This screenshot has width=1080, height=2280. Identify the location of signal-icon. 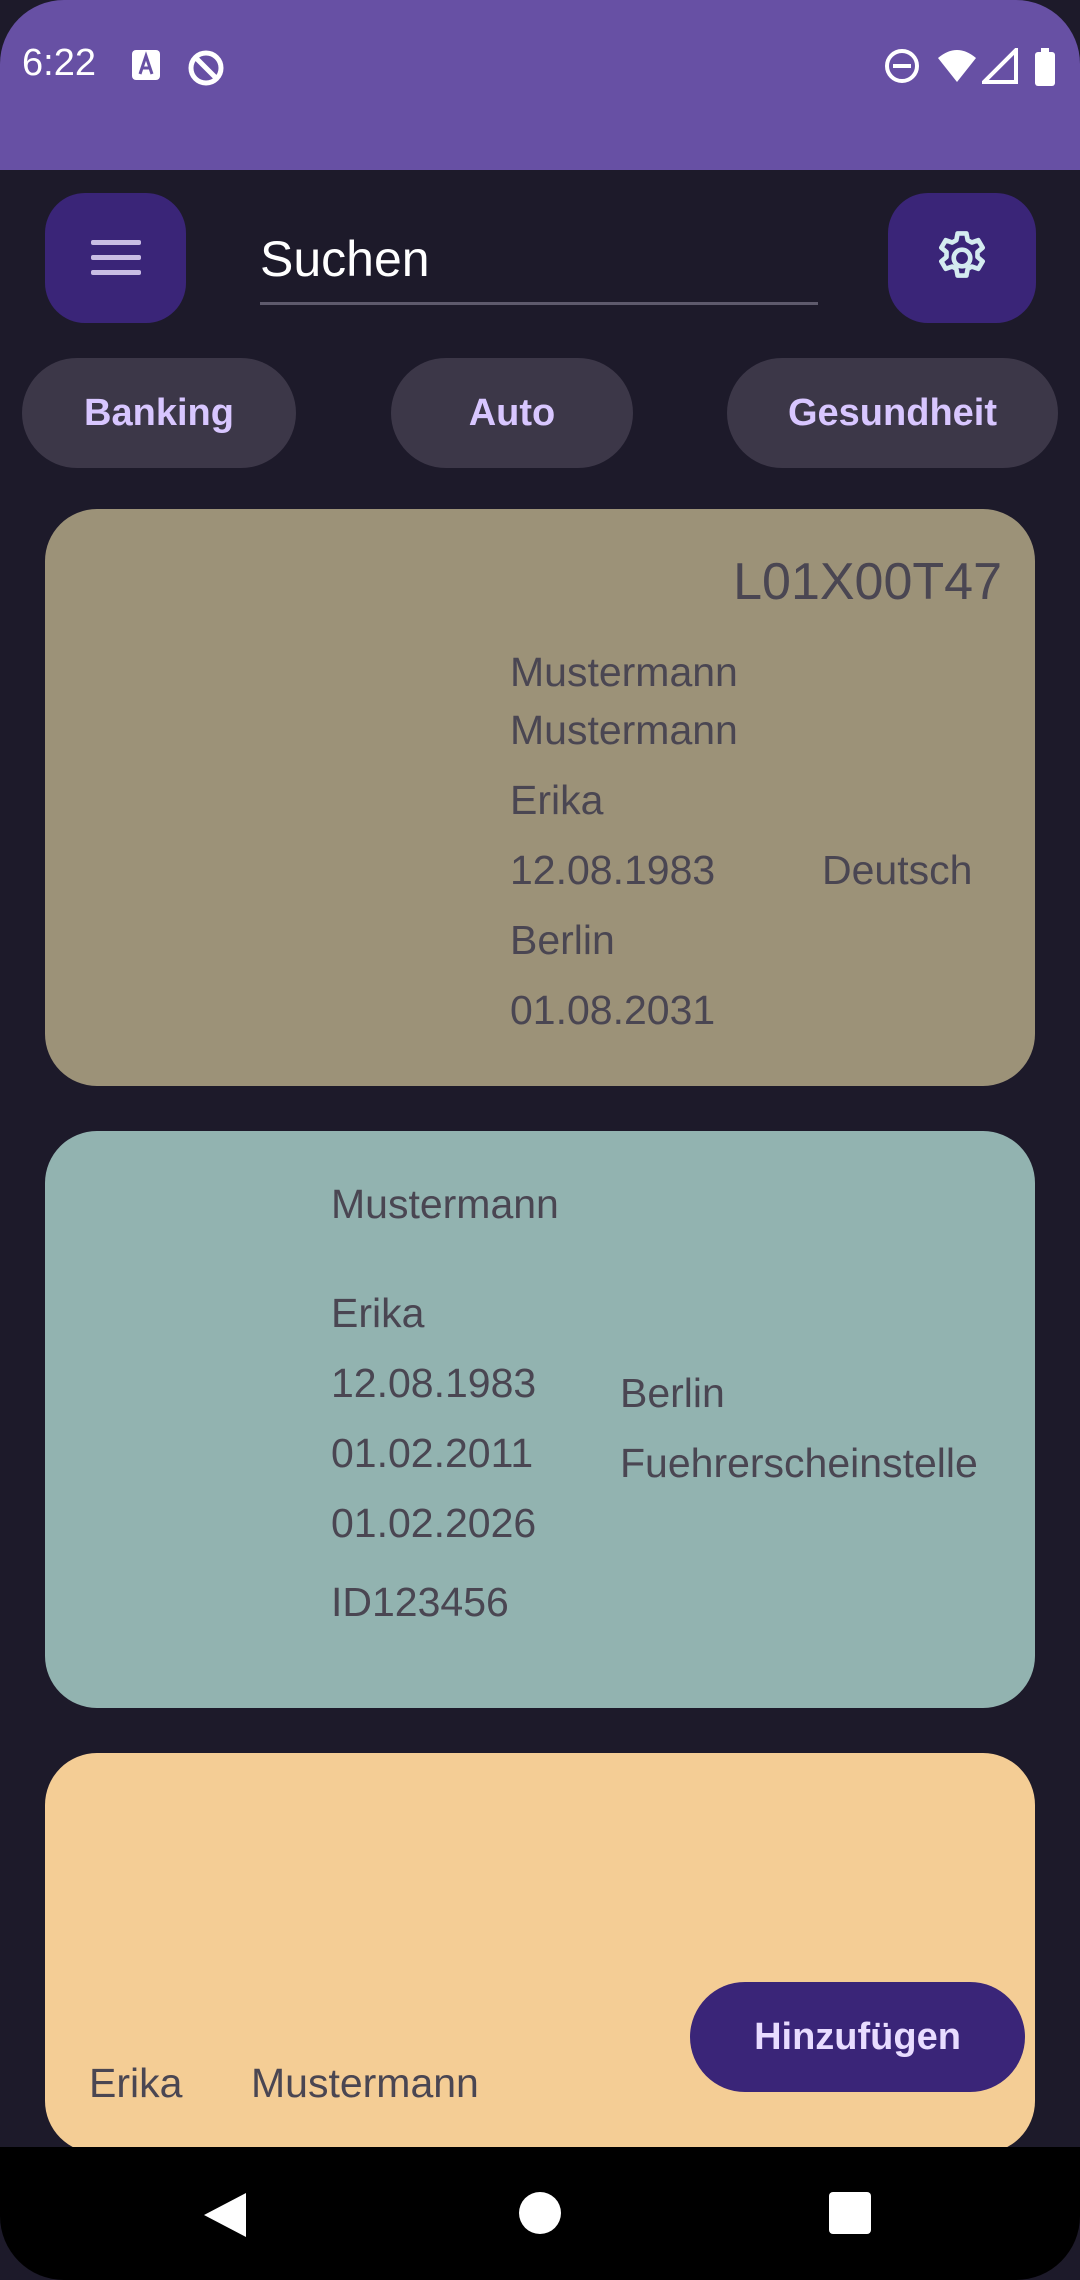
(1000, 66).